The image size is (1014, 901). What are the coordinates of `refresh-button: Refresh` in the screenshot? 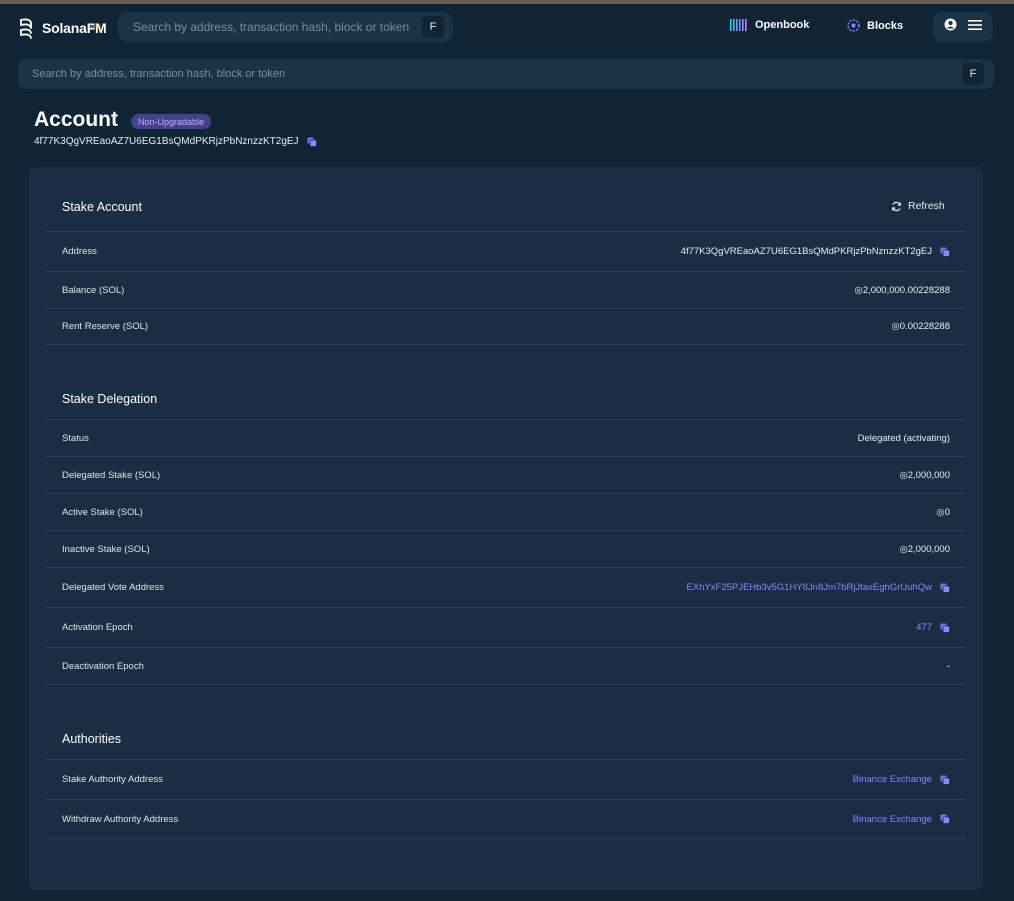 It's located at (918, 206).